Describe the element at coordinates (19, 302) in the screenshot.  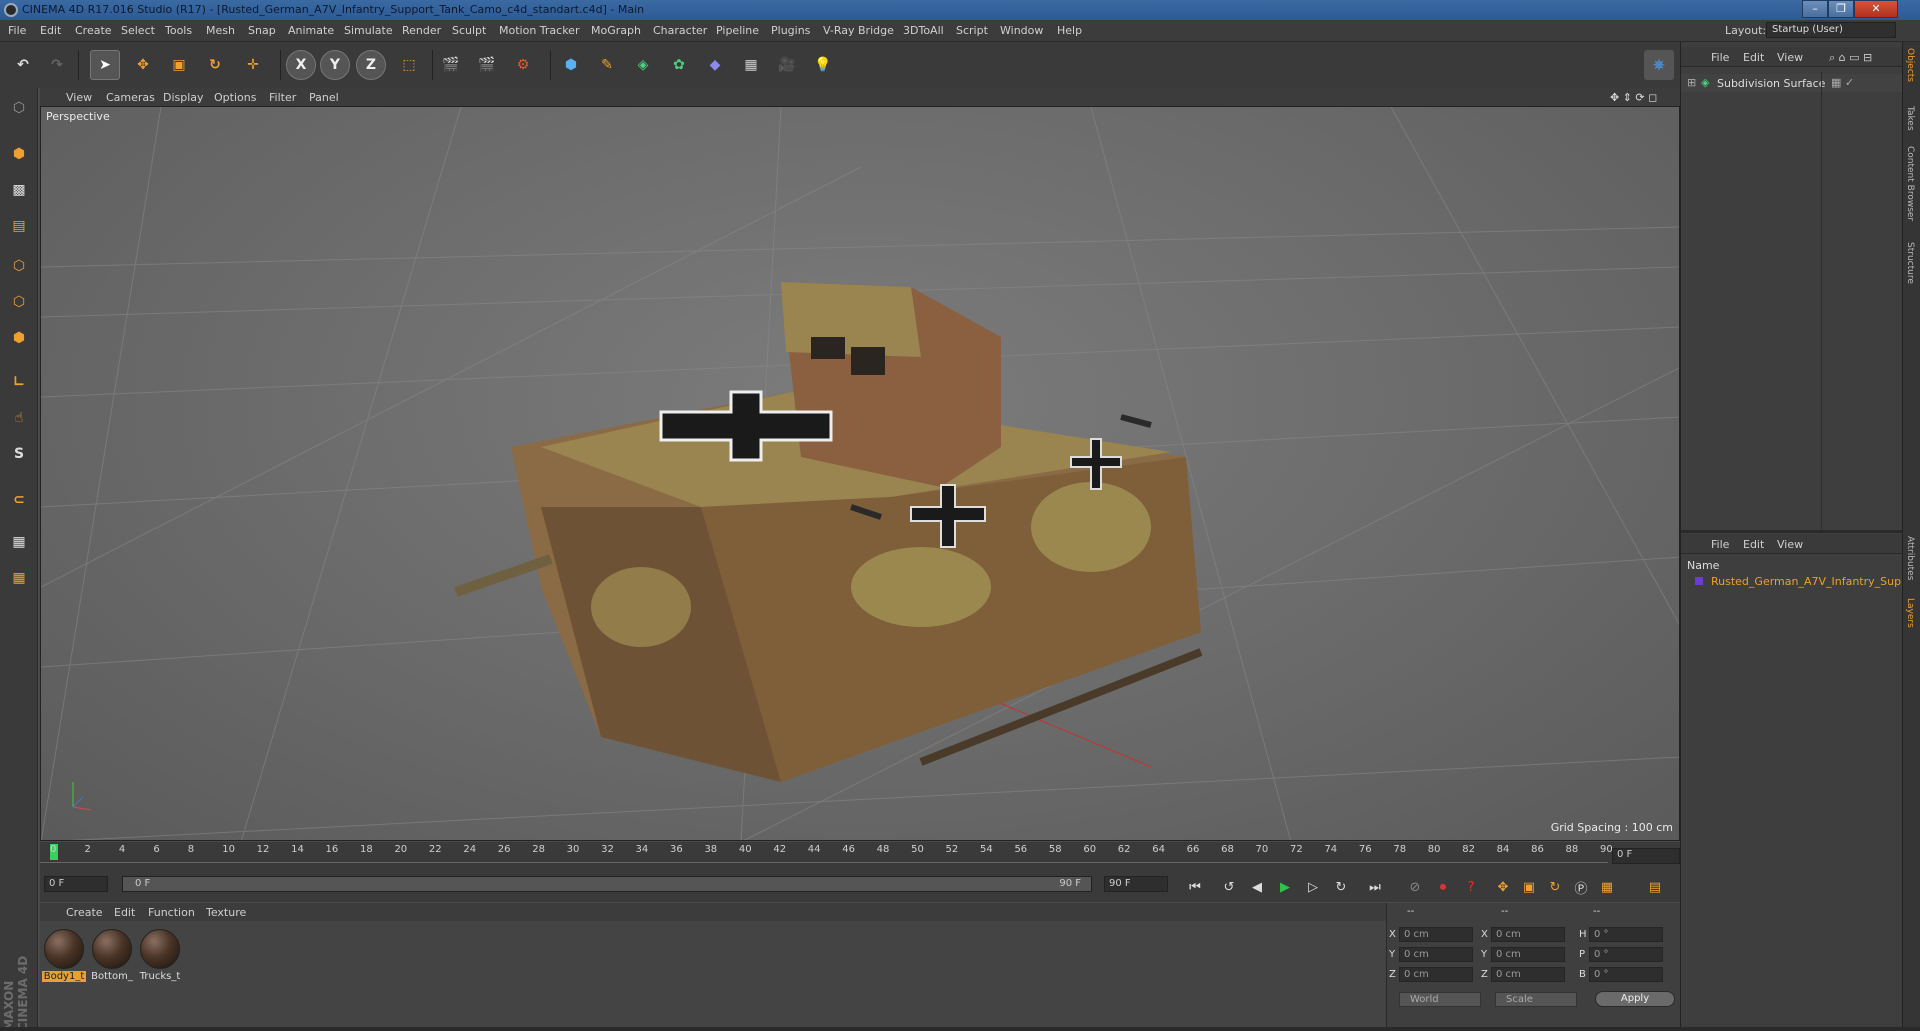
I see `edges-mode-icon: ⬡` at that location.